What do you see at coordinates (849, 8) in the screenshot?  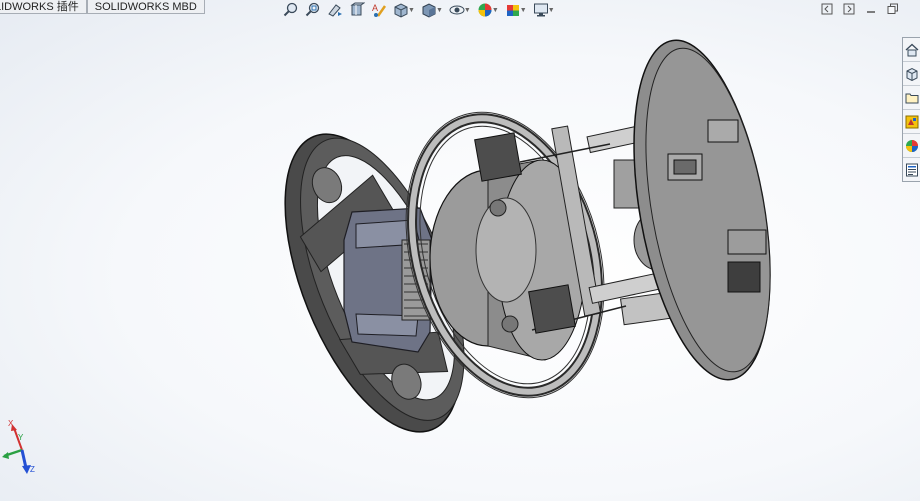 I see `restore-right-icon` at bounding box center [849, 8].